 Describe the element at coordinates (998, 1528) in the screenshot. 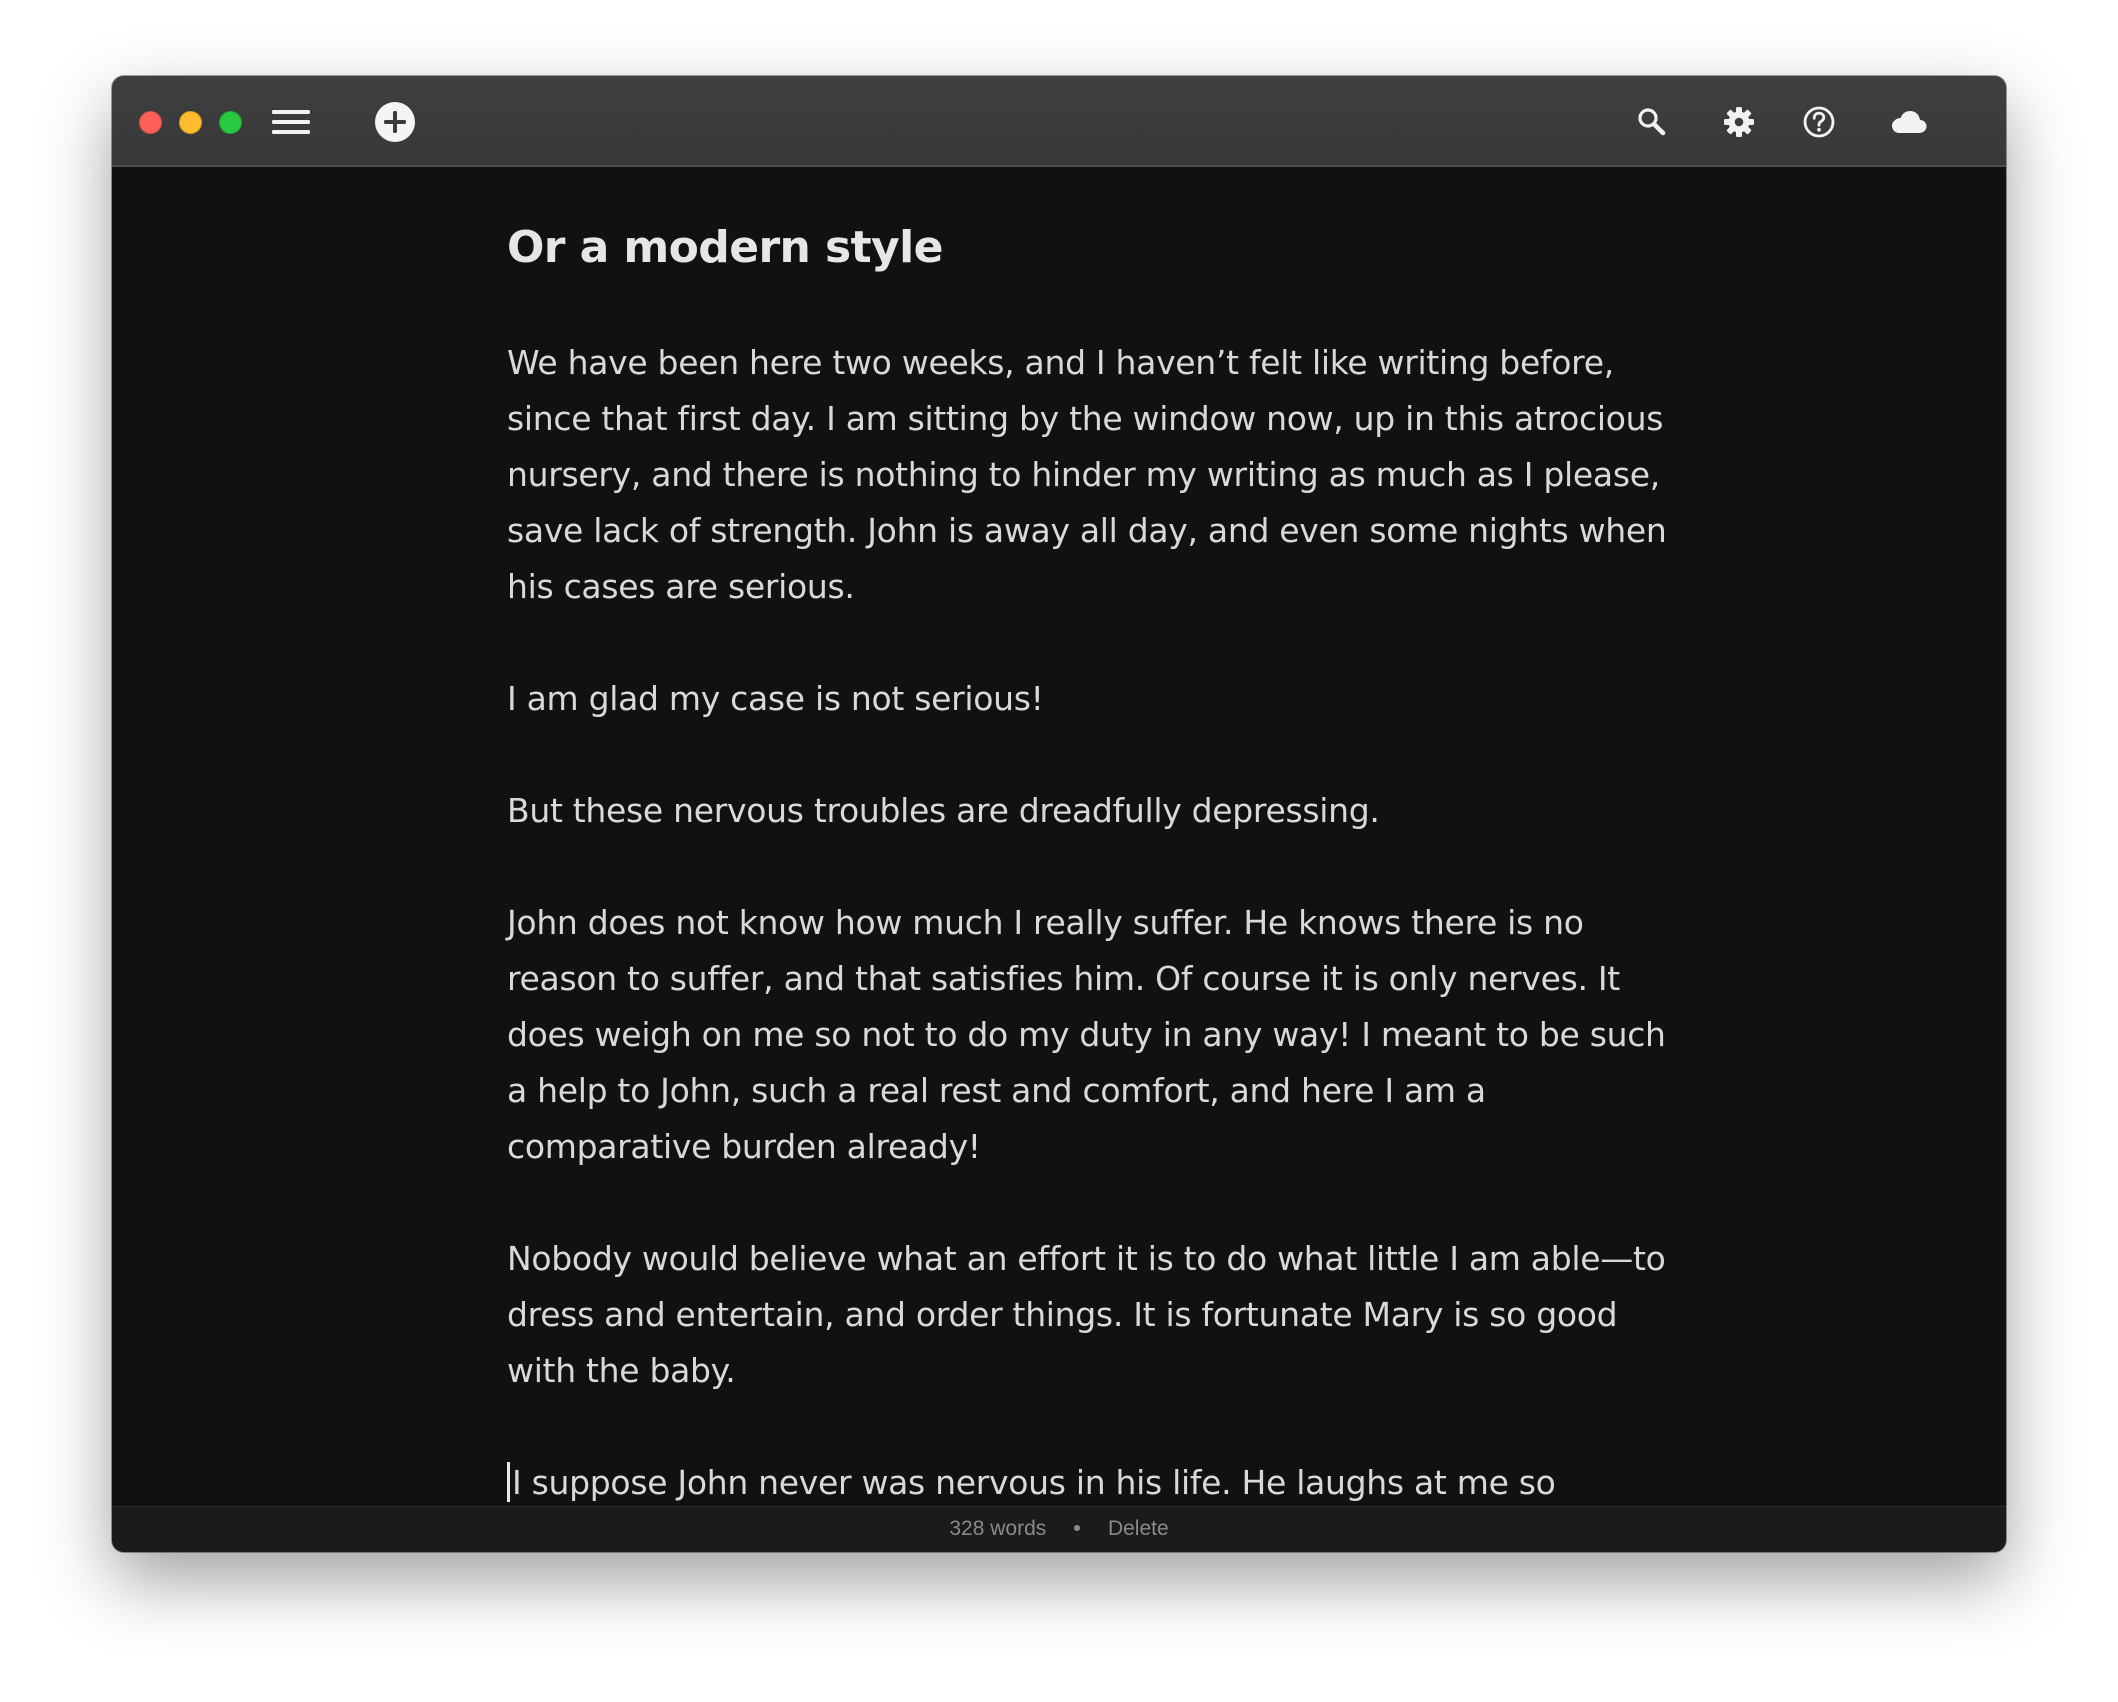

I see `word-count: 328 words` at that location.